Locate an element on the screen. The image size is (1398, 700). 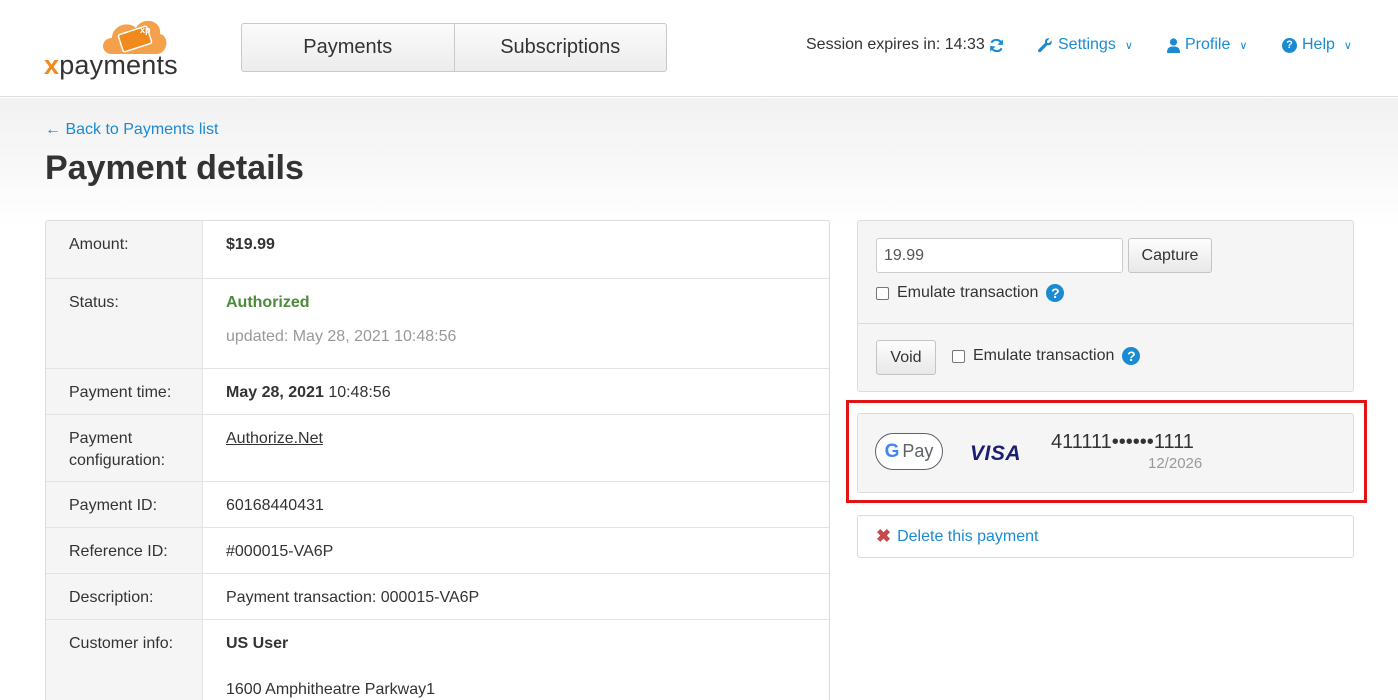
configuration-link: Authorize.Net is located at coordinates (274, 439).